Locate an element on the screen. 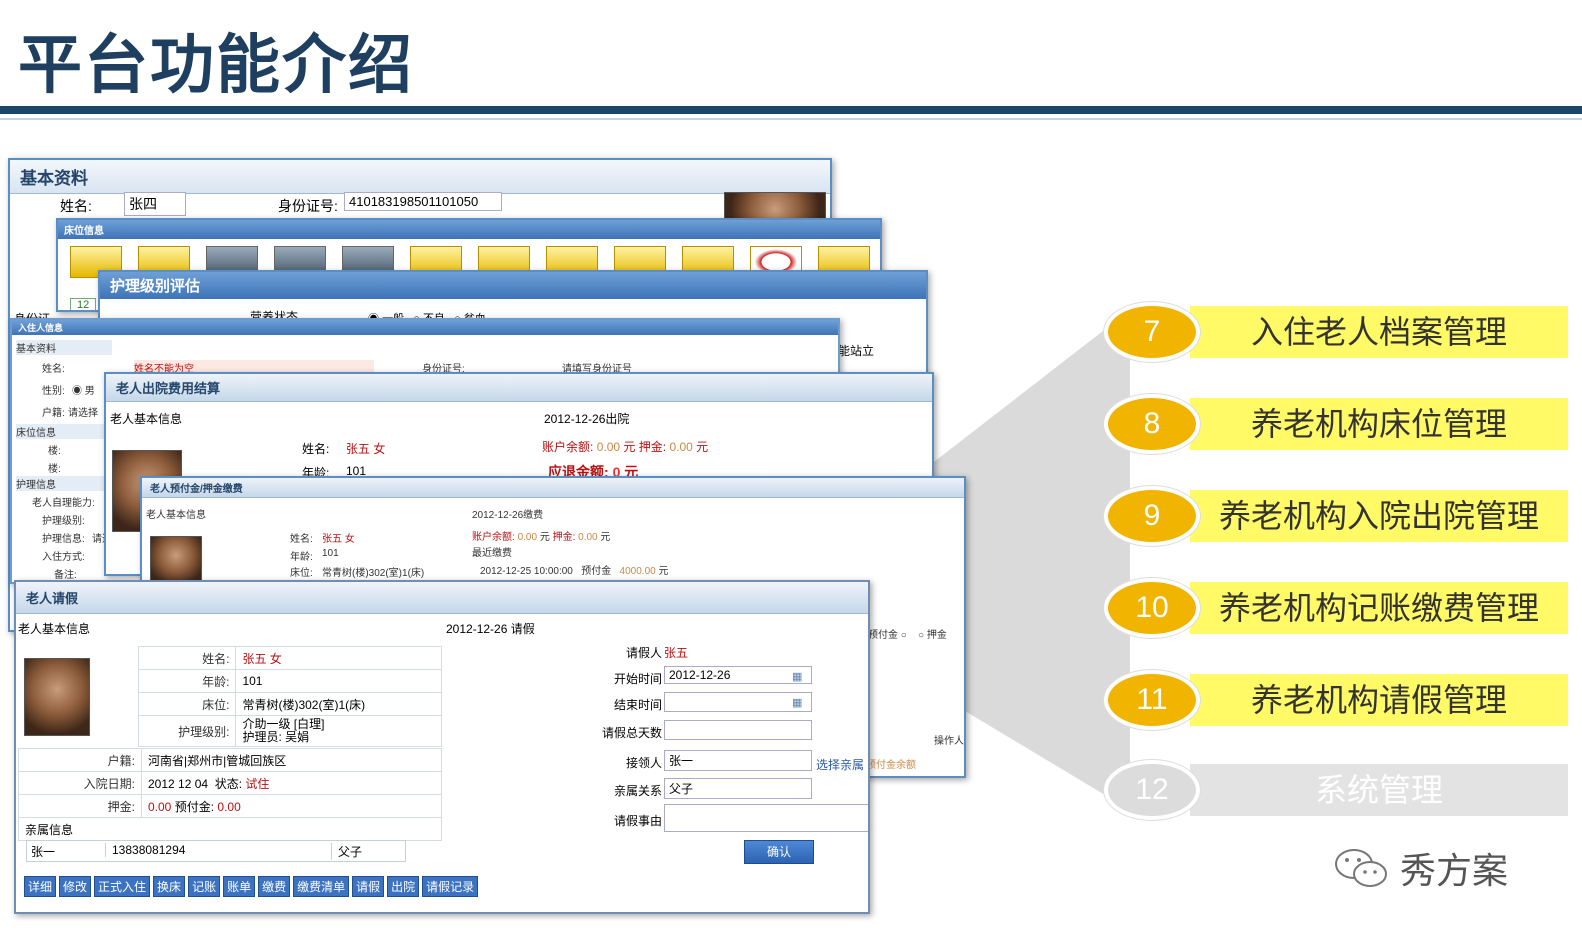  payment-radio-prepay: 预付金 ○ is located at coordinates (887, 633).